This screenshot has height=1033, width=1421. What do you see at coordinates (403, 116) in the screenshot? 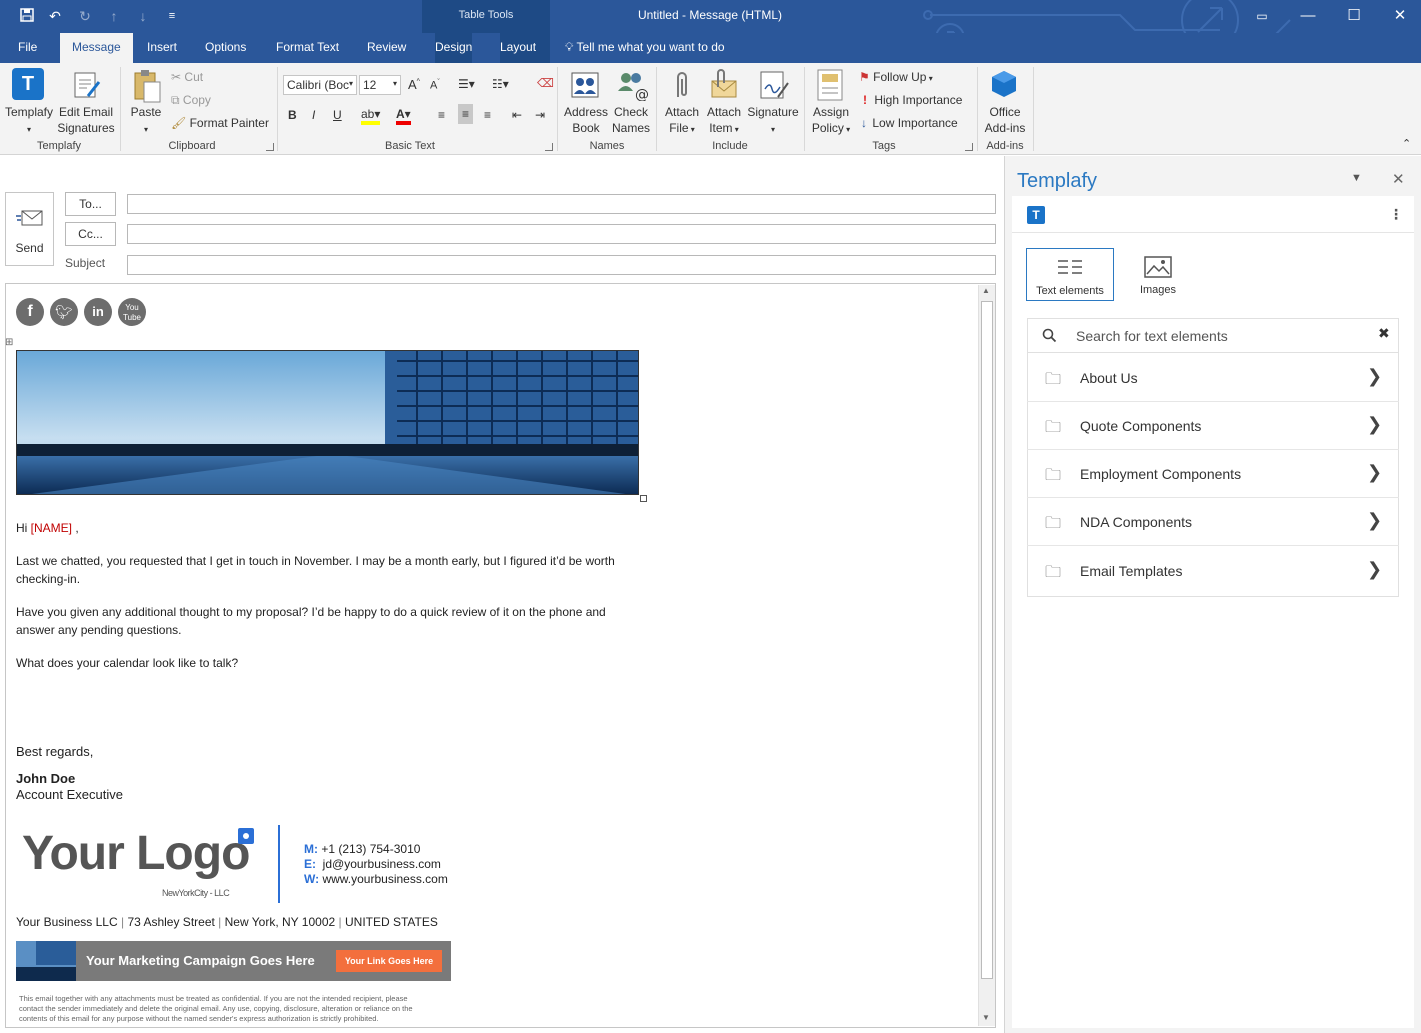
I see `font-color-icon: A▾` at bounding box center [403, 116].